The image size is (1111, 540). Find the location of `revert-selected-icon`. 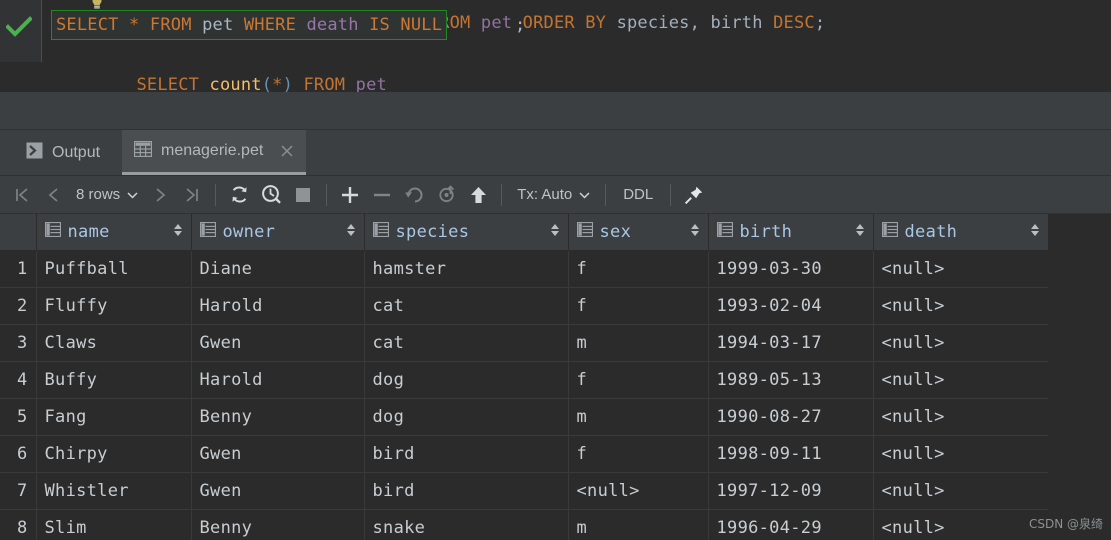

revert-selected-icon is located at coordinates (446, 195).